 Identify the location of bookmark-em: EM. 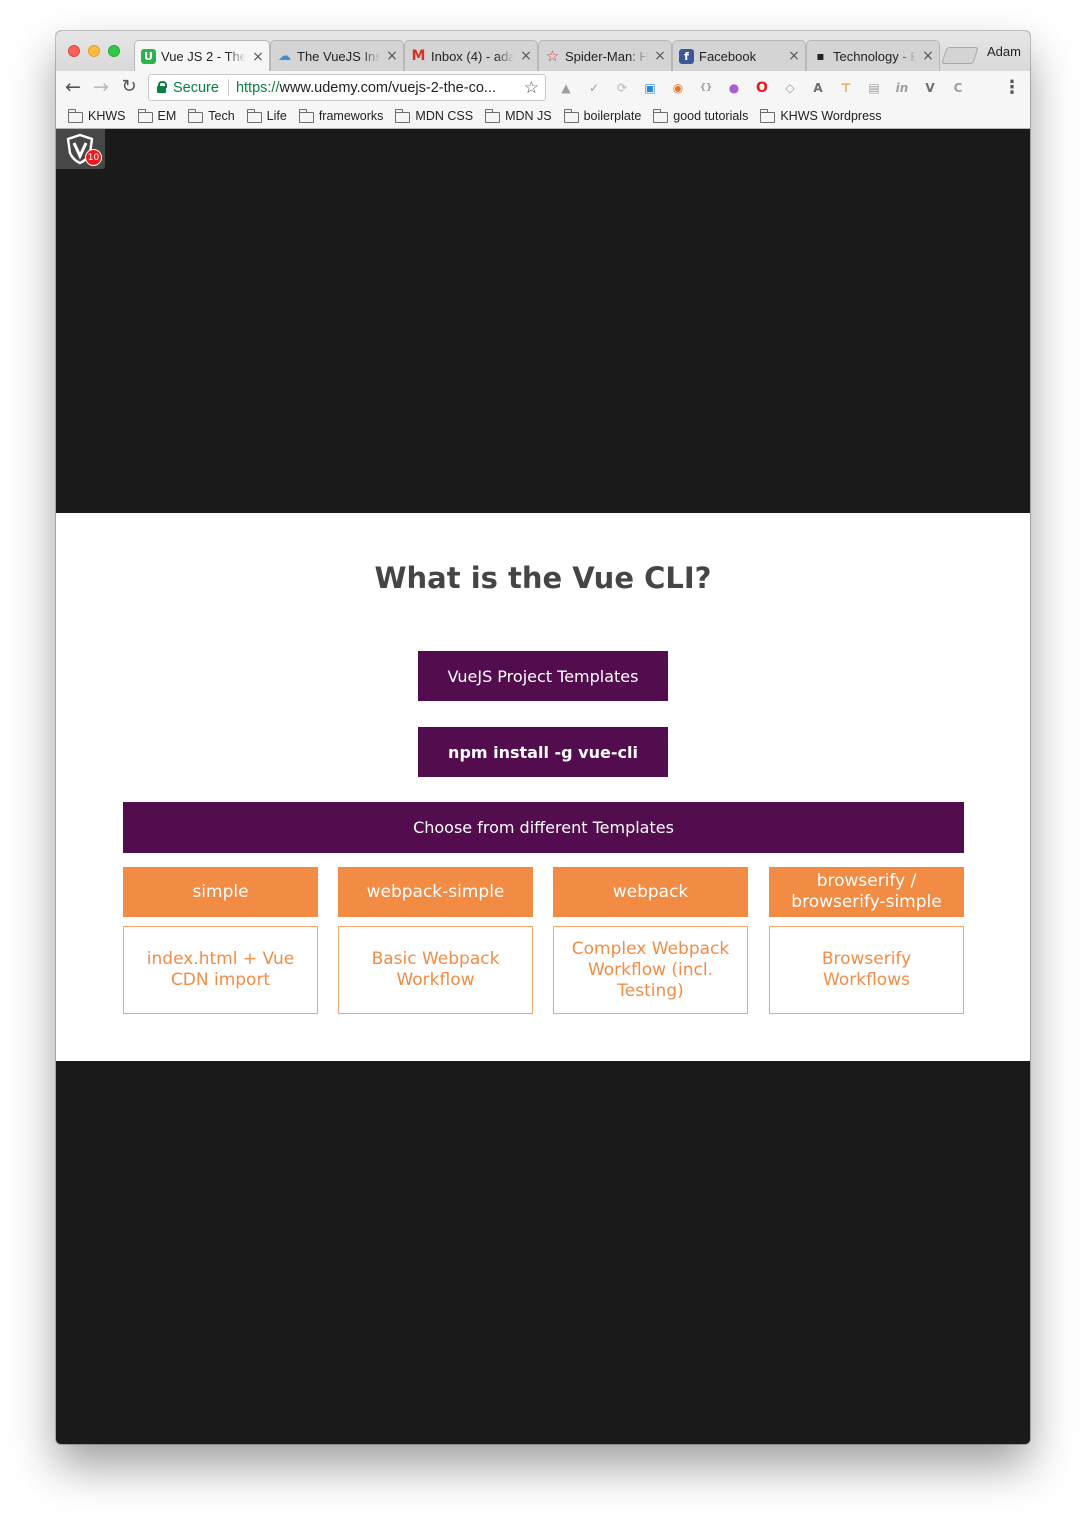
(157, 115).